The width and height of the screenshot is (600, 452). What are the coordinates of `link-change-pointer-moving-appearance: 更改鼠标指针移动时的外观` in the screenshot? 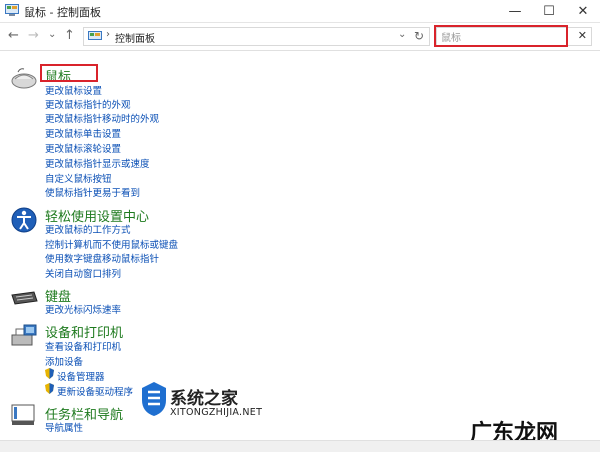 It's located at (102, 118).